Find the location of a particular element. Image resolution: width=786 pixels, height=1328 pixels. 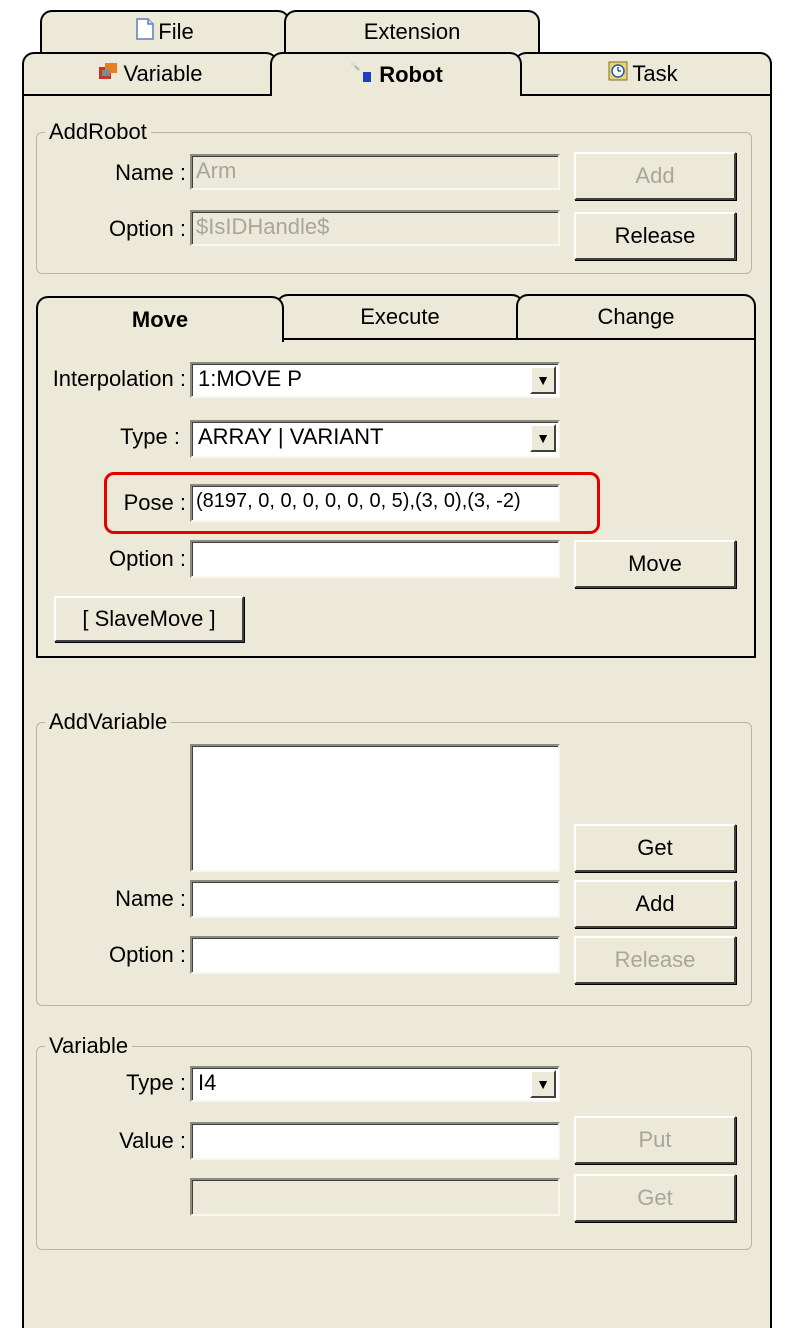

variable-option-field is located at coordinates (375, 955).